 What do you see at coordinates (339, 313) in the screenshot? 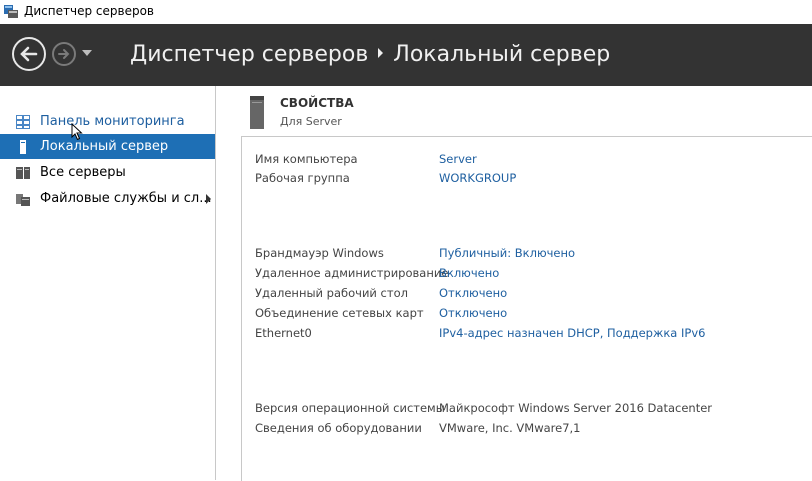
I see `property-key: Объединение сетевых карт` at bounding box center [339, 313].